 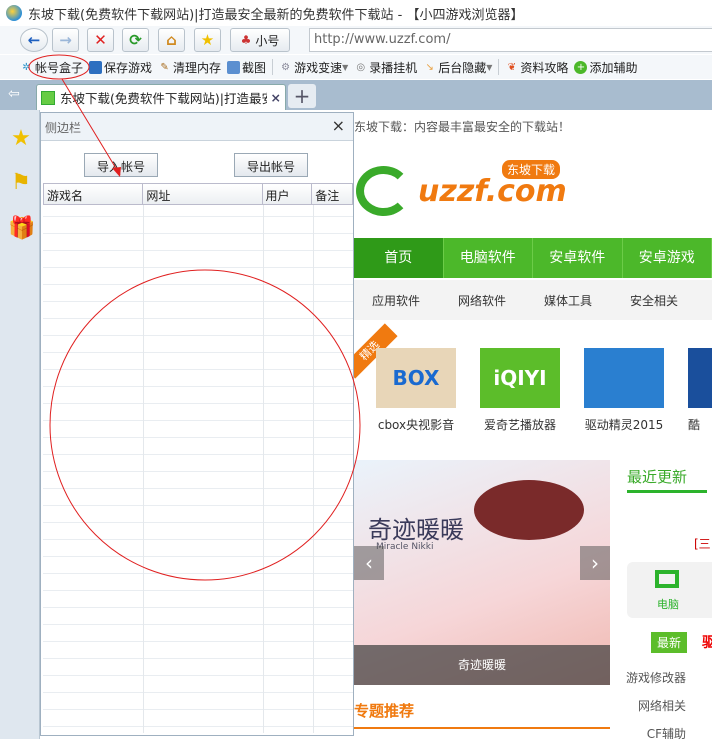 I want to click on app-card: iQIYI 爱奇艺播放器, so click(x=520, y=390).